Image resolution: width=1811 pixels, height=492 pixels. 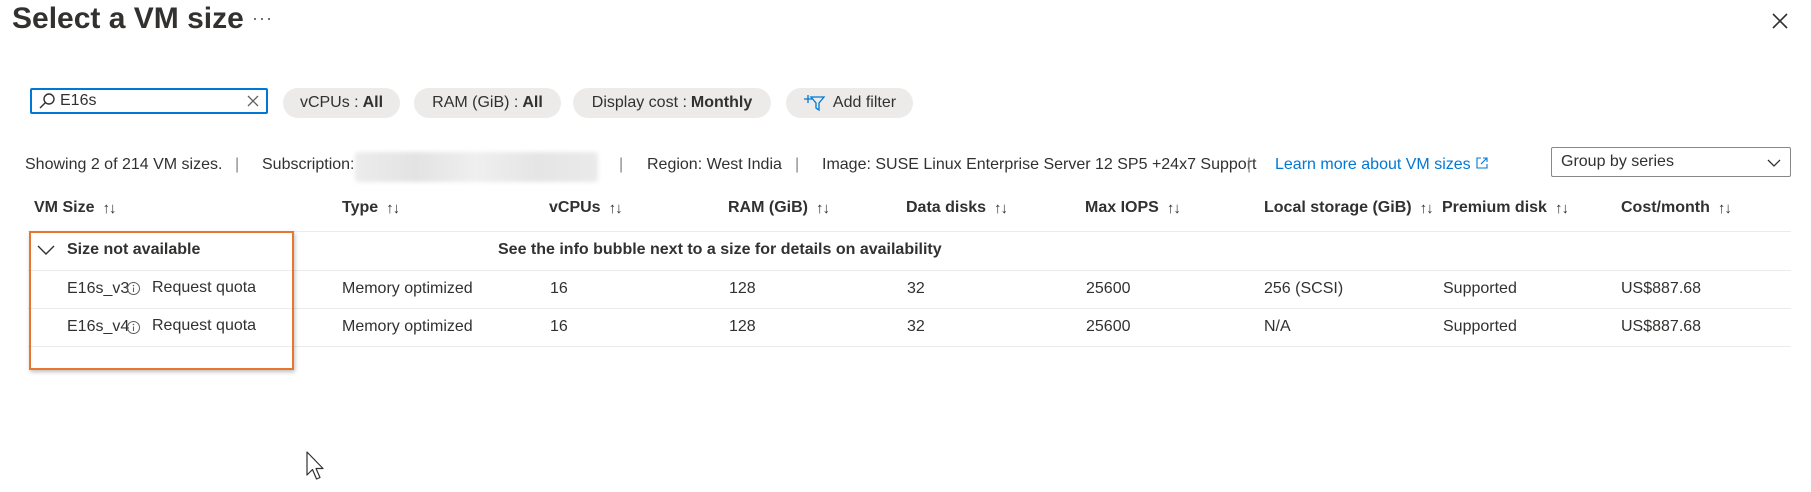 What do you see at coordinates (315, 465) in the screenshot?
I see `mouse-cursor-icon` at bounding box center [315, 465].